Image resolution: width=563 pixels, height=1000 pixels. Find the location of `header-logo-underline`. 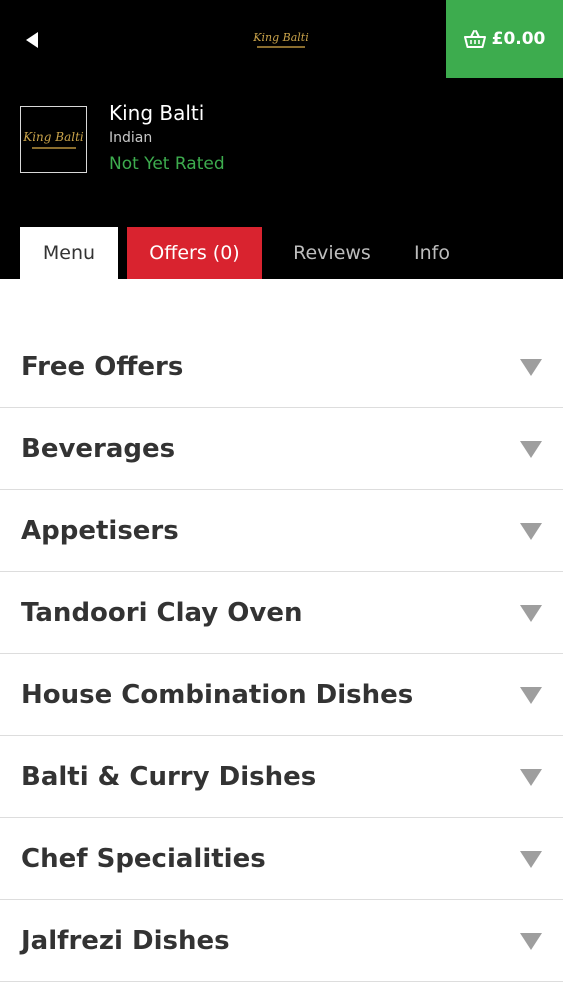

header-logo-underline is located at coordinates (281, 47).